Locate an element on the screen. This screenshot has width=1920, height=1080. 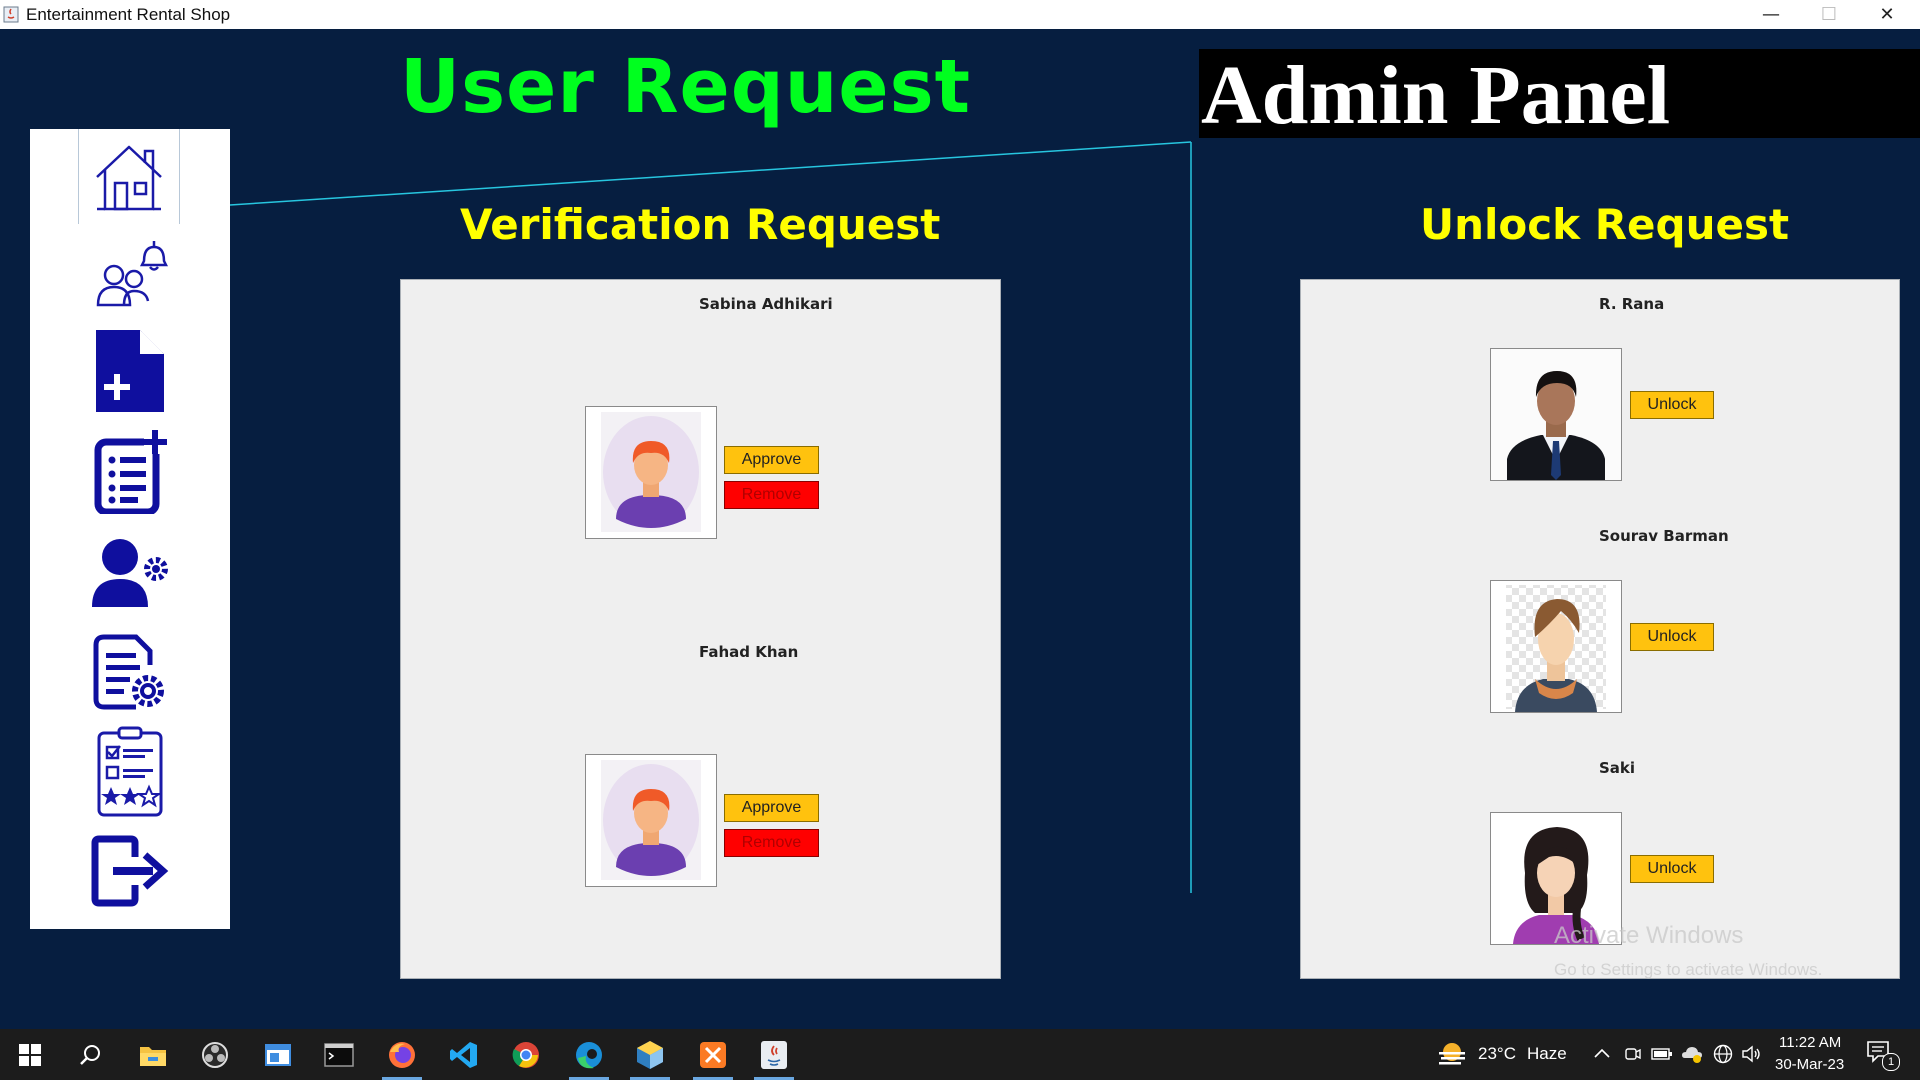
file-explorer-icon is located at coordinates (153, 1056).